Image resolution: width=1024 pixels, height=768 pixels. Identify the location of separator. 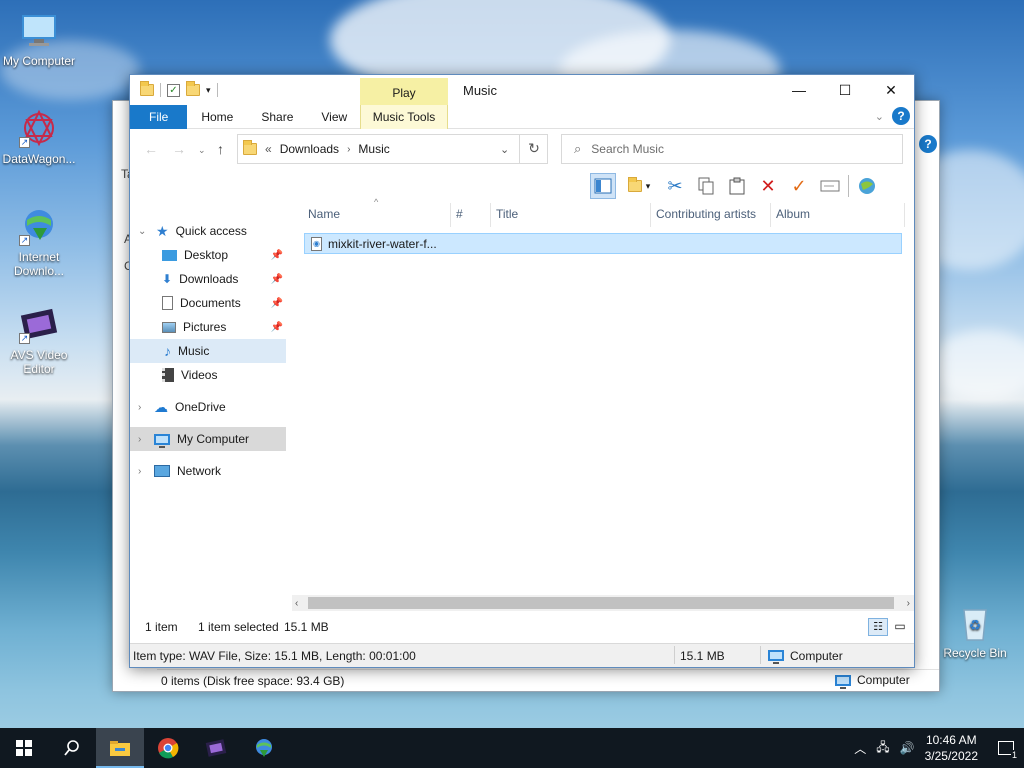
(848, 186).